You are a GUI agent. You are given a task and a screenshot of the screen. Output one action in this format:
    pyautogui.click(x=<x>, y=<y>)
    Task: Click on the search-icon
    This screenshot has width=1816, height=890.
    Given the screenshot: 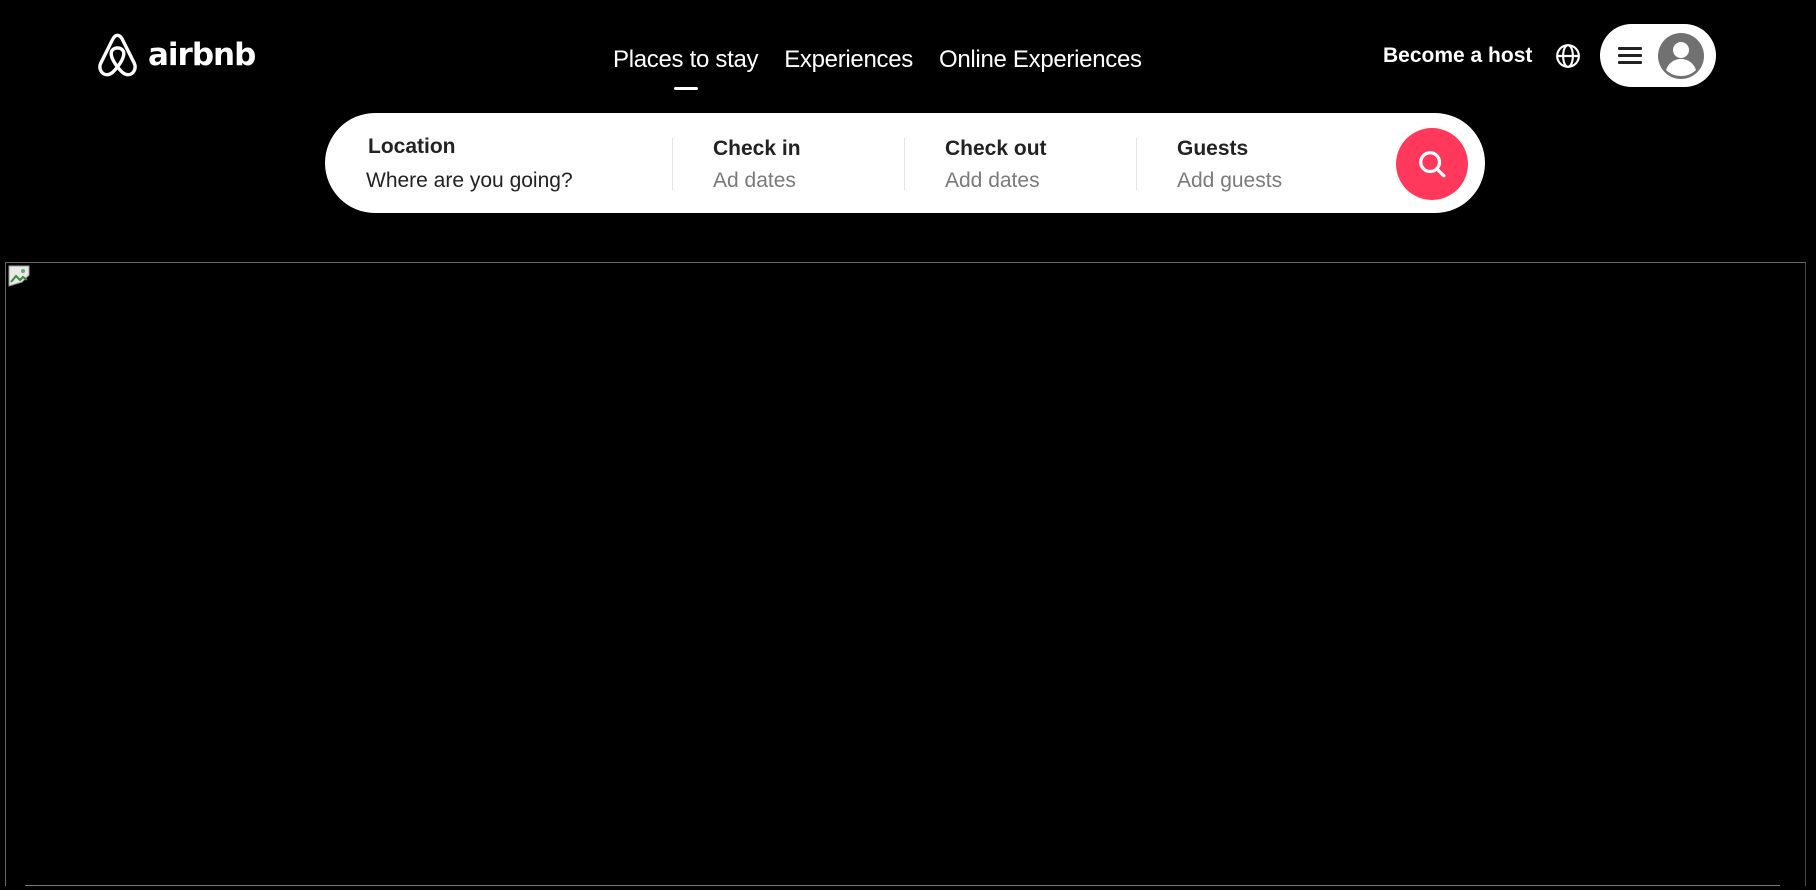 What is the action you would take?
    pyautogui.click(x=1432, y=164)
    